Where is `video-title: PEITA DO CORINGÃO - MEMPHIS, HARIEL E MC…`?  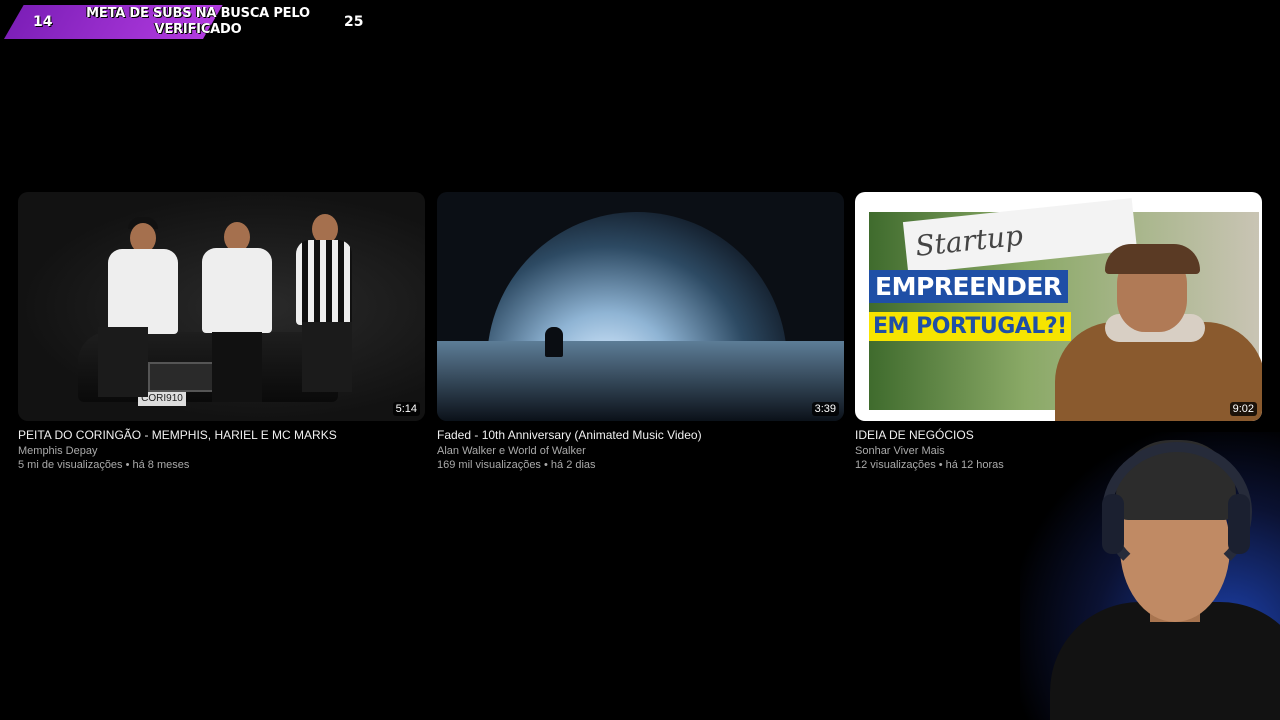 video-title: PEITA DO CORINGÃO - MEMPHIS, HARIEL E MC… is located at coordinates (221, 435).